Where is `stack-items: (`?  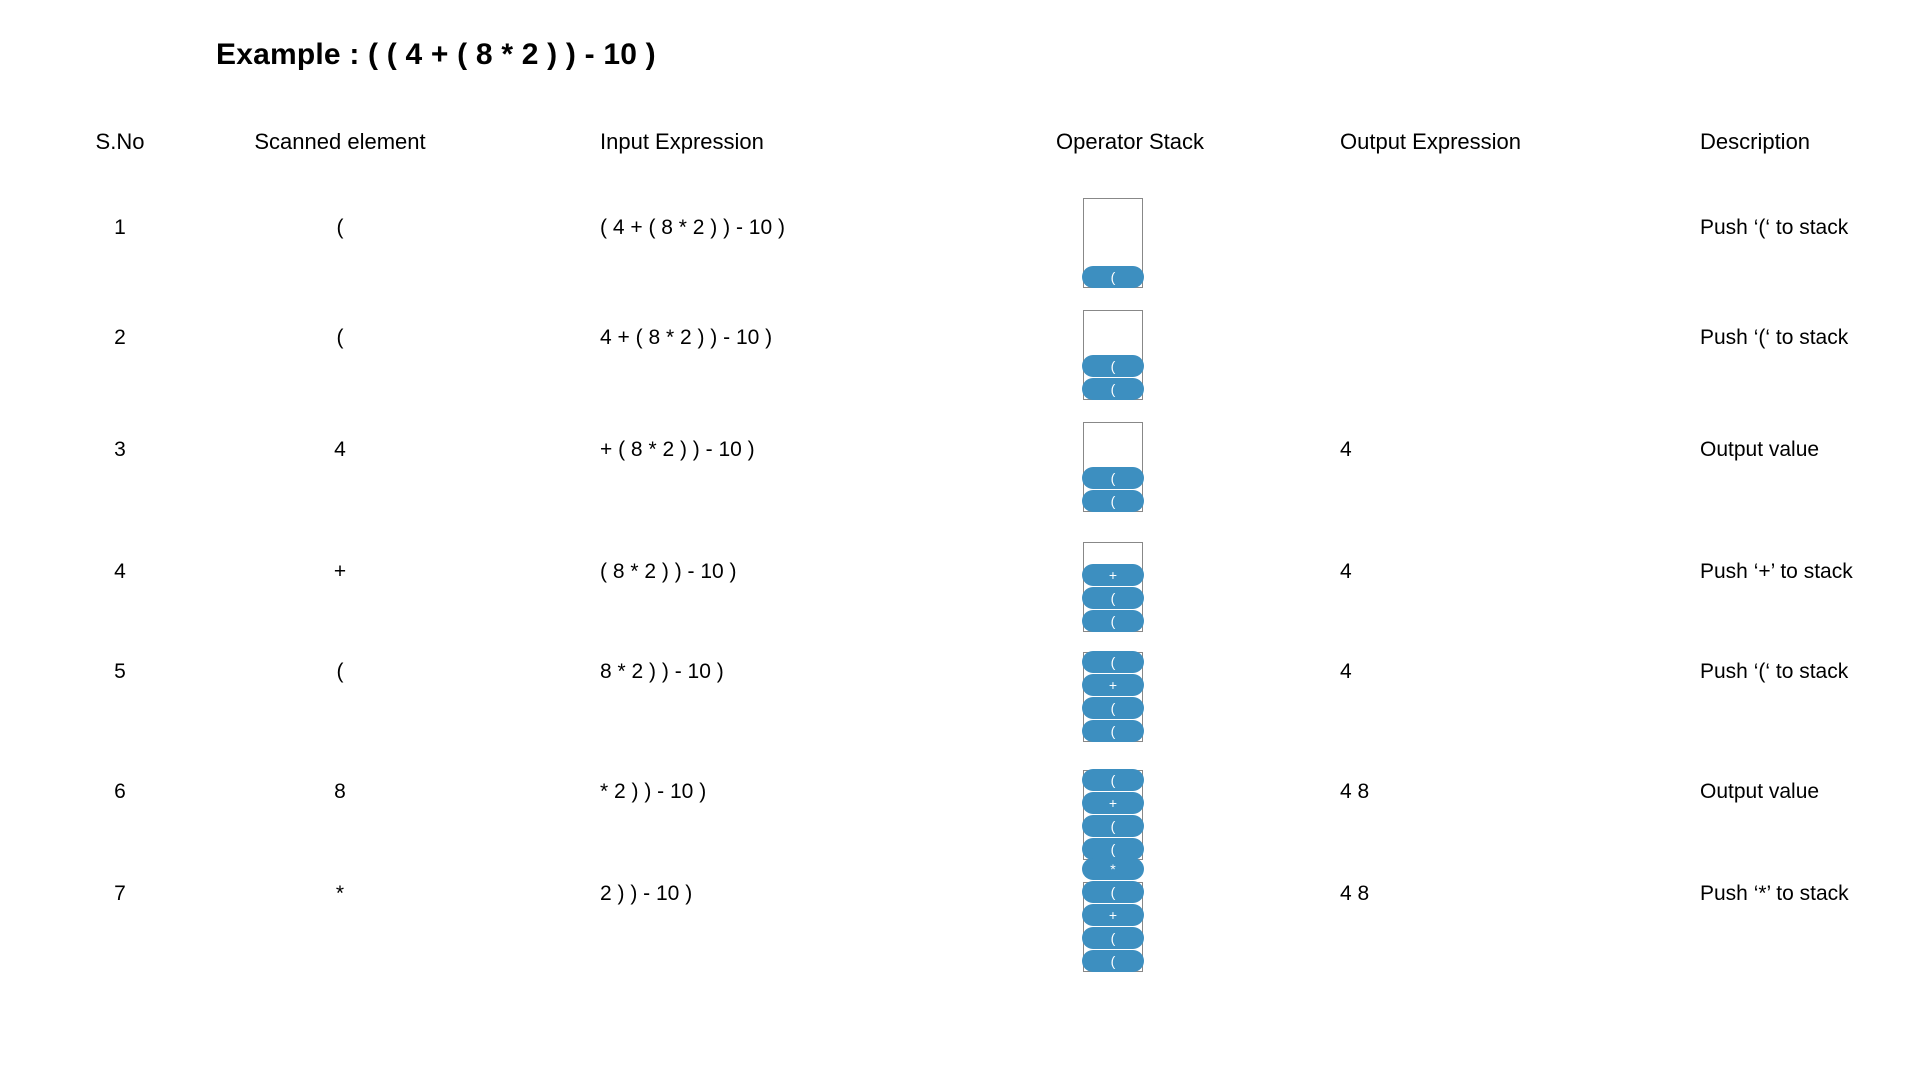 stack-items: ( is located at coordinates (1113, 276).